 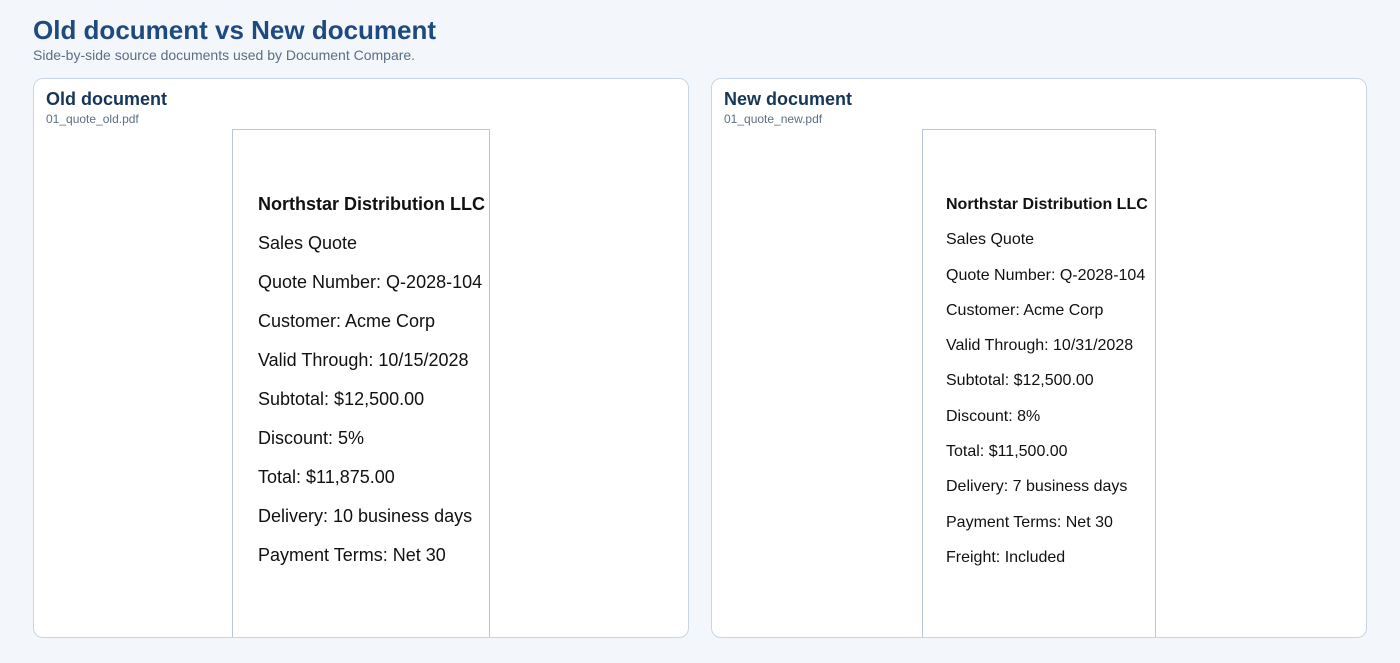 What do you see at coordinates (1040, 346) in the screenshot?
I see `doc-line-valid-through: Valid Through: 10/31/2028` at bounding box center [1040, 346].